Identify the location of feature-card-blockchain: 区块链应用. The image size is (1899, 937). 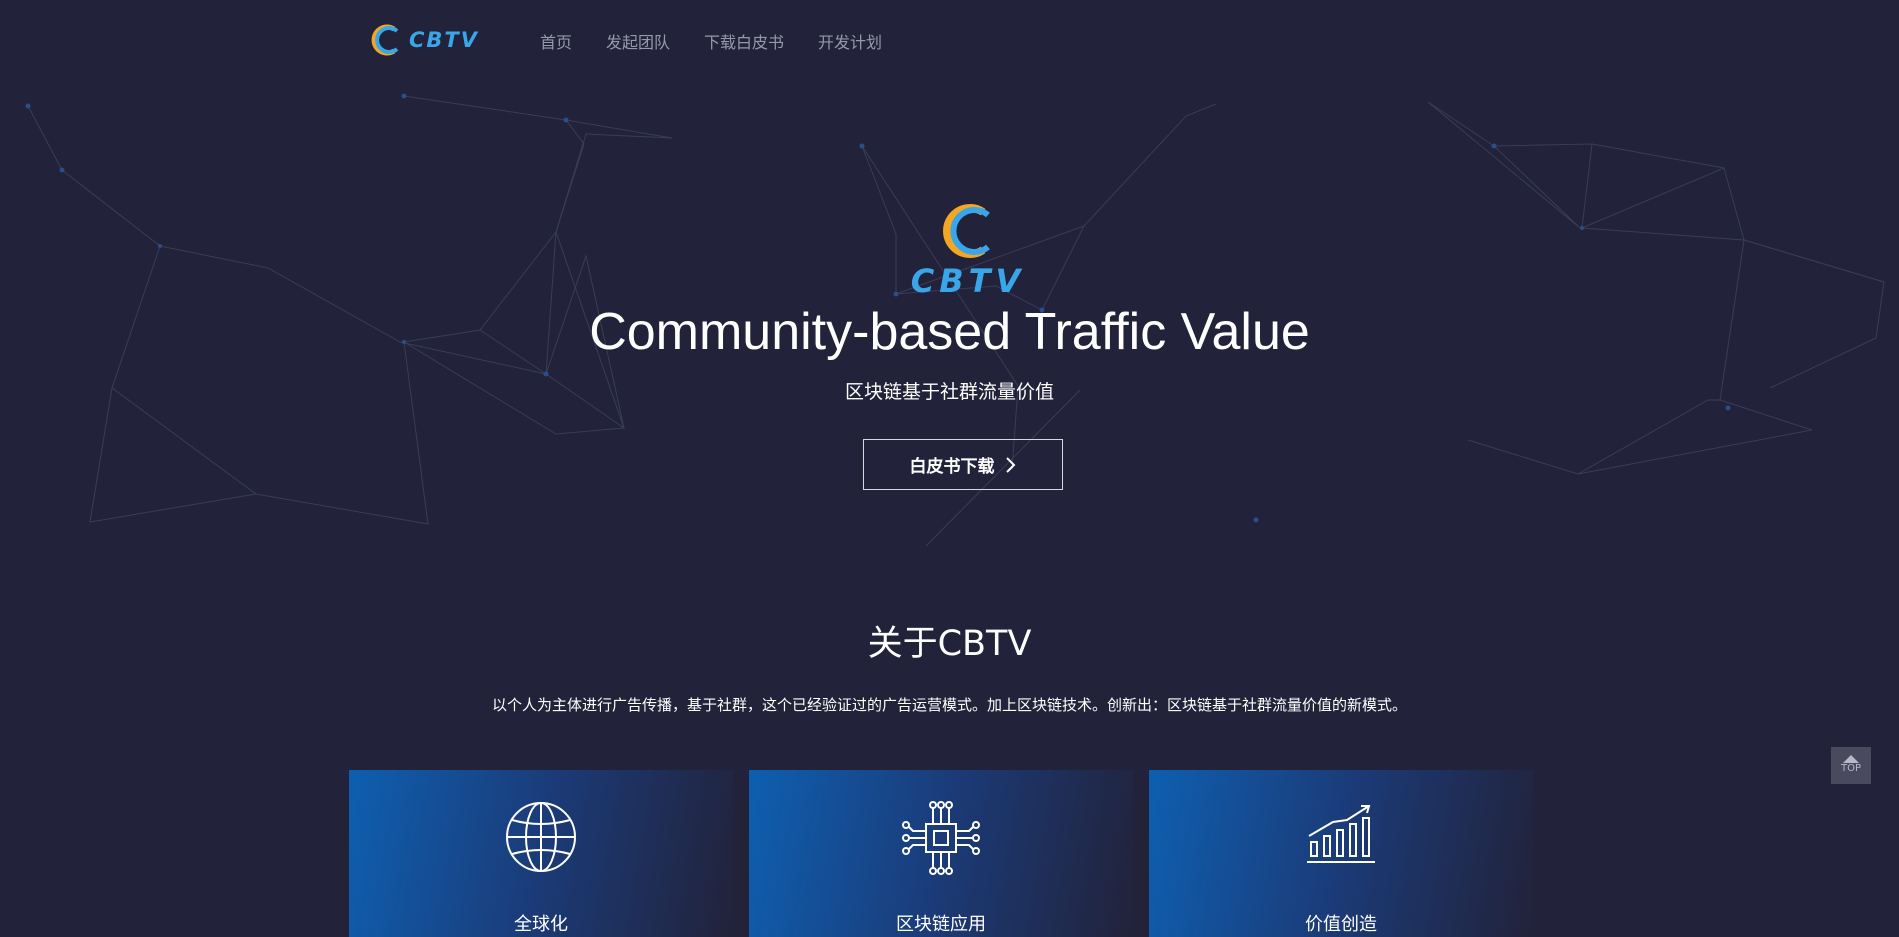
(941, 853).